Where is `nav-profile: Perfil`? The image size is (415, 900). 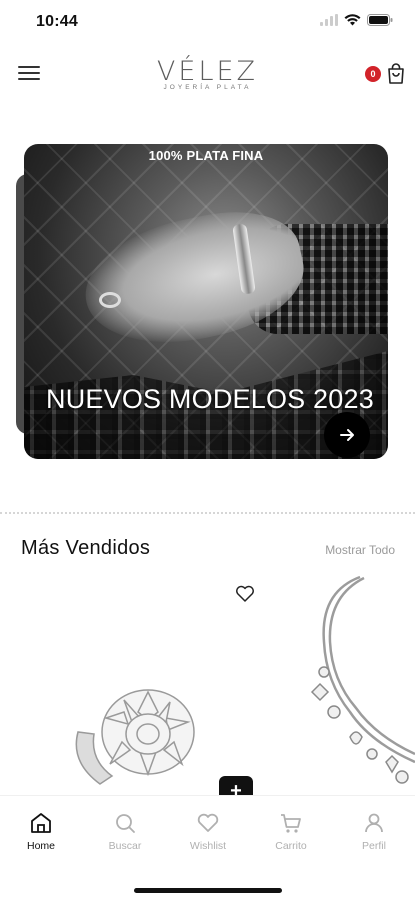
nav-profile: Perfil is located at coordinates (374, 831).